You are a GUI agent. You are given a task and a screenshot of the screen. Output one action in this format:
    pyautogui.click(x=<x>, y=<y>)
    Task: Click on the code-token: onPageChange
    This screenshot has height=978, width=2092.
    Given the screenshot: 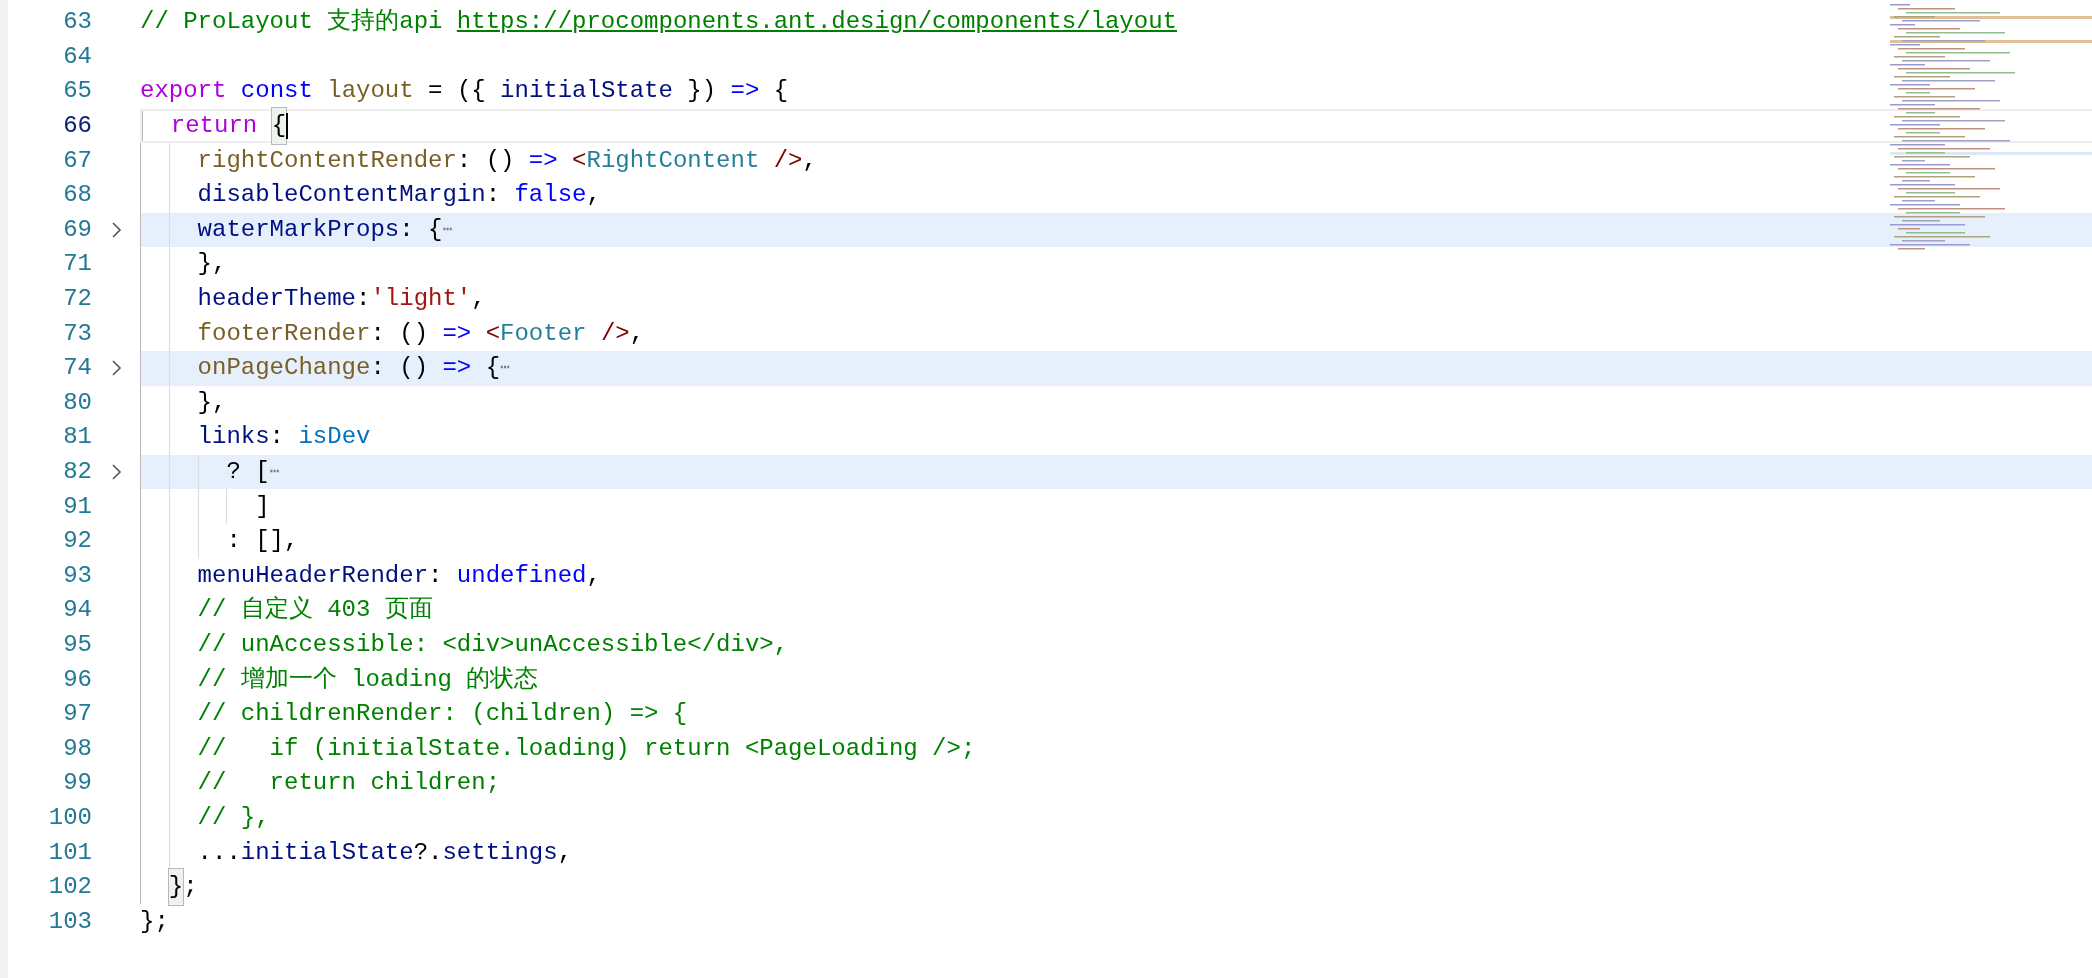 What is the action you would take?
    pyautogui.click(x=284, y=368)
    